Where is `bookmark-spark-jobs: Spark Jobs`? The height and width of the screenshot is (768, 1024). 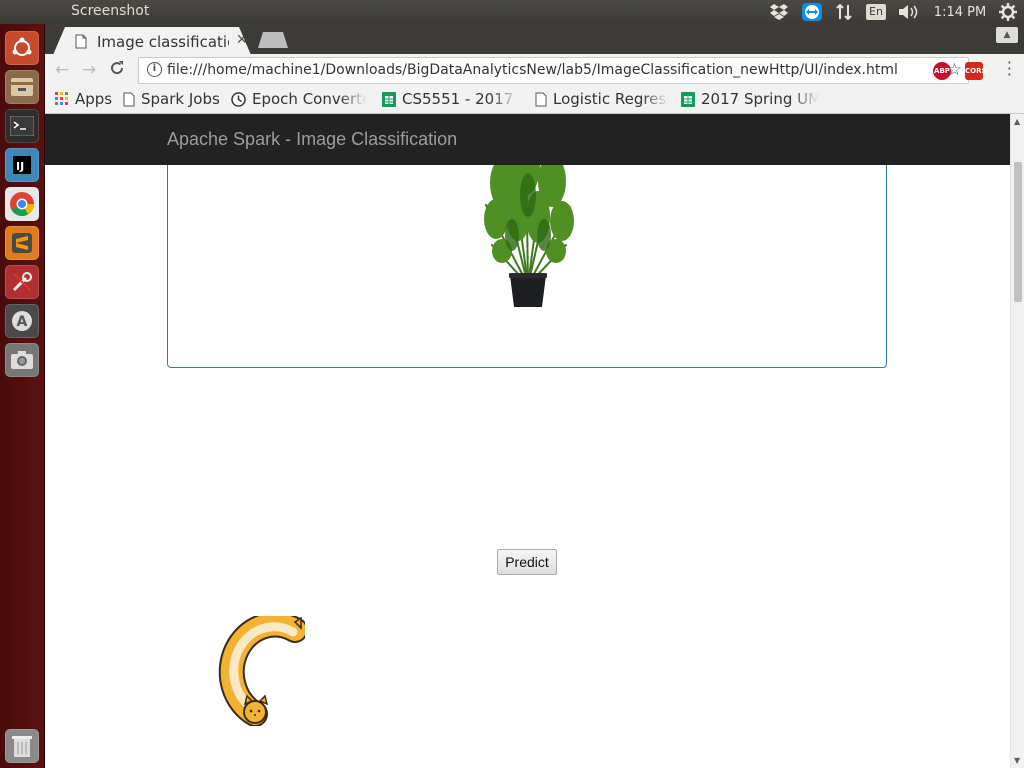 bookmark-spark-jobs: Spark Jobs is located at coordinates (171, 99).